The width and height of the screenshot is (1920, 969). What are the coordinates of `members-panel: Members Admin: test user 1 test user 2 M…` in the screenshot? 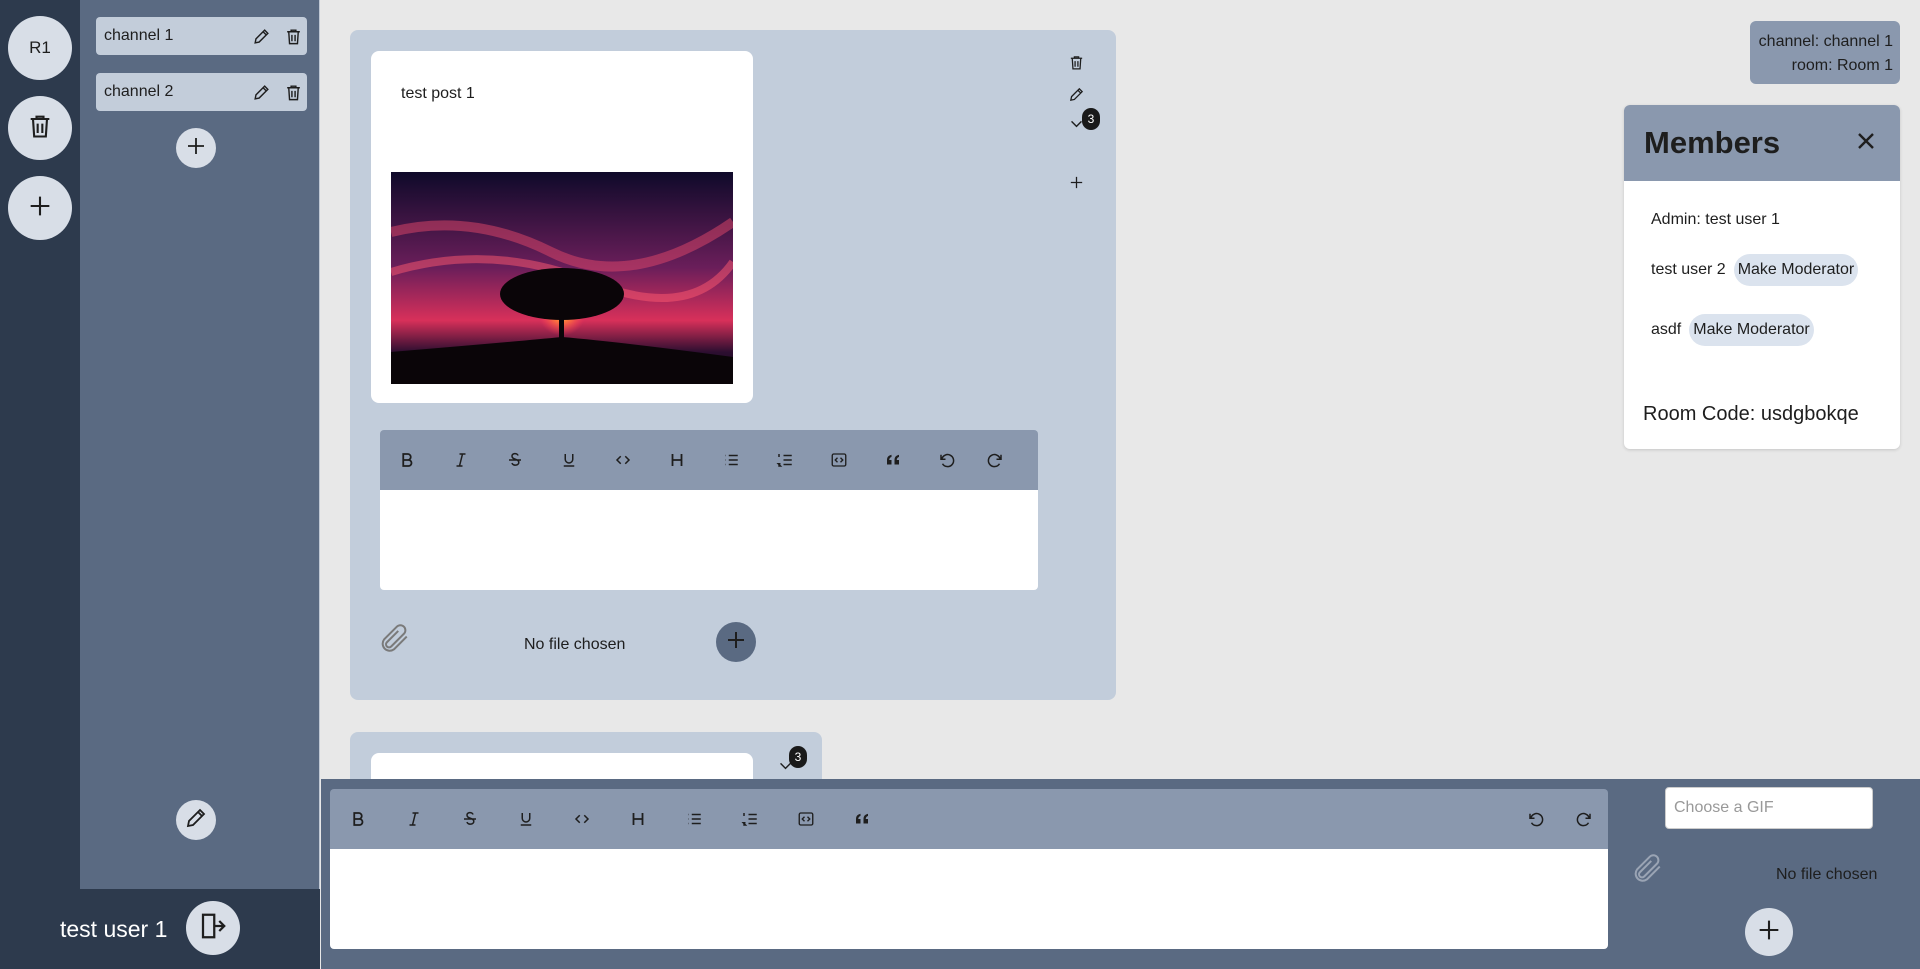 It's located at (1762, 277).